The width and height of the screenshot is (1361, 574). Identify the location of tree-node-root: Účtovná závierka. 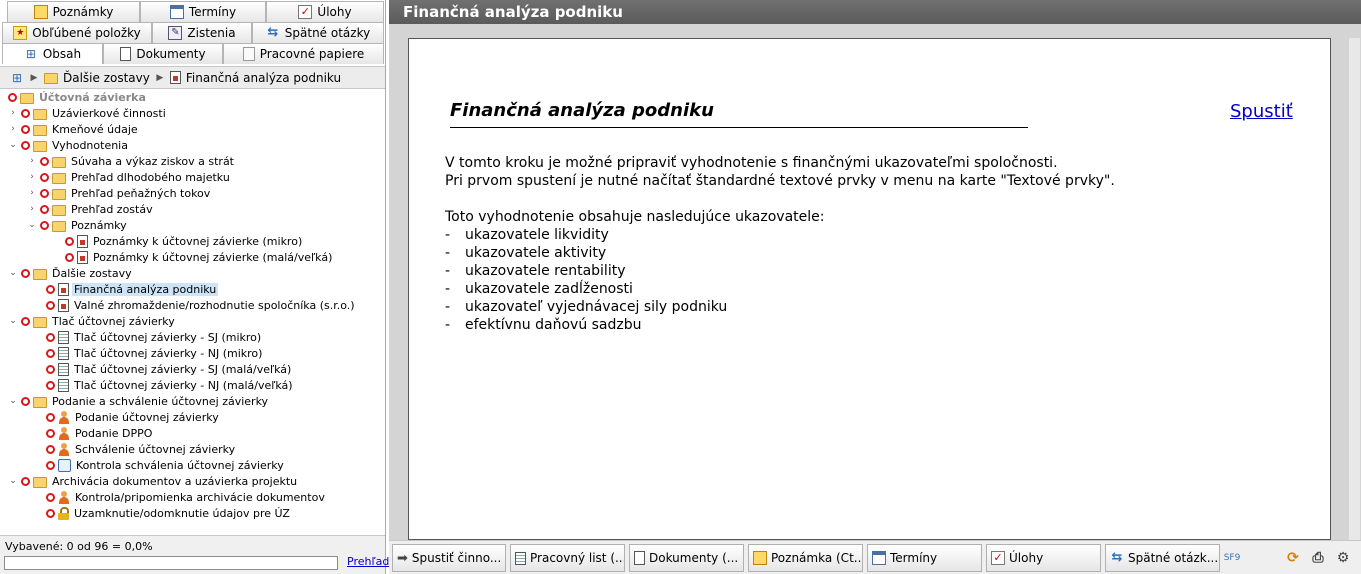
(78, 97).